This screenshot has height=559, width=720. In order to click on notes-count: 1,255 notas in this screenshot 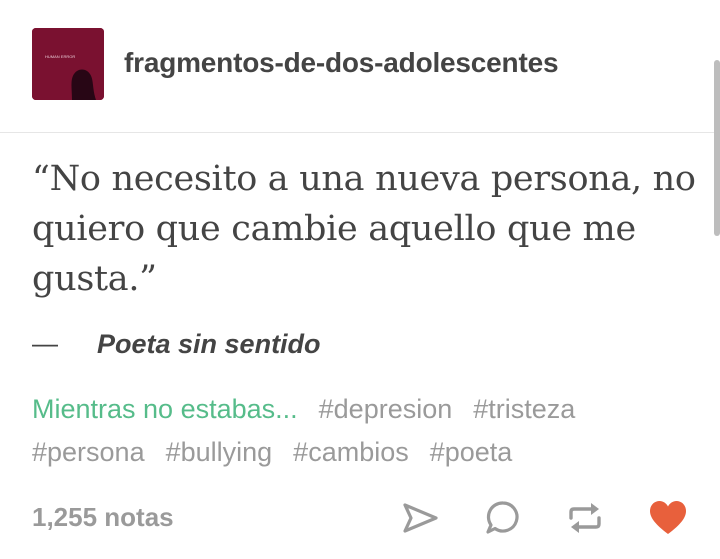, I will do `click(103, 517)`.